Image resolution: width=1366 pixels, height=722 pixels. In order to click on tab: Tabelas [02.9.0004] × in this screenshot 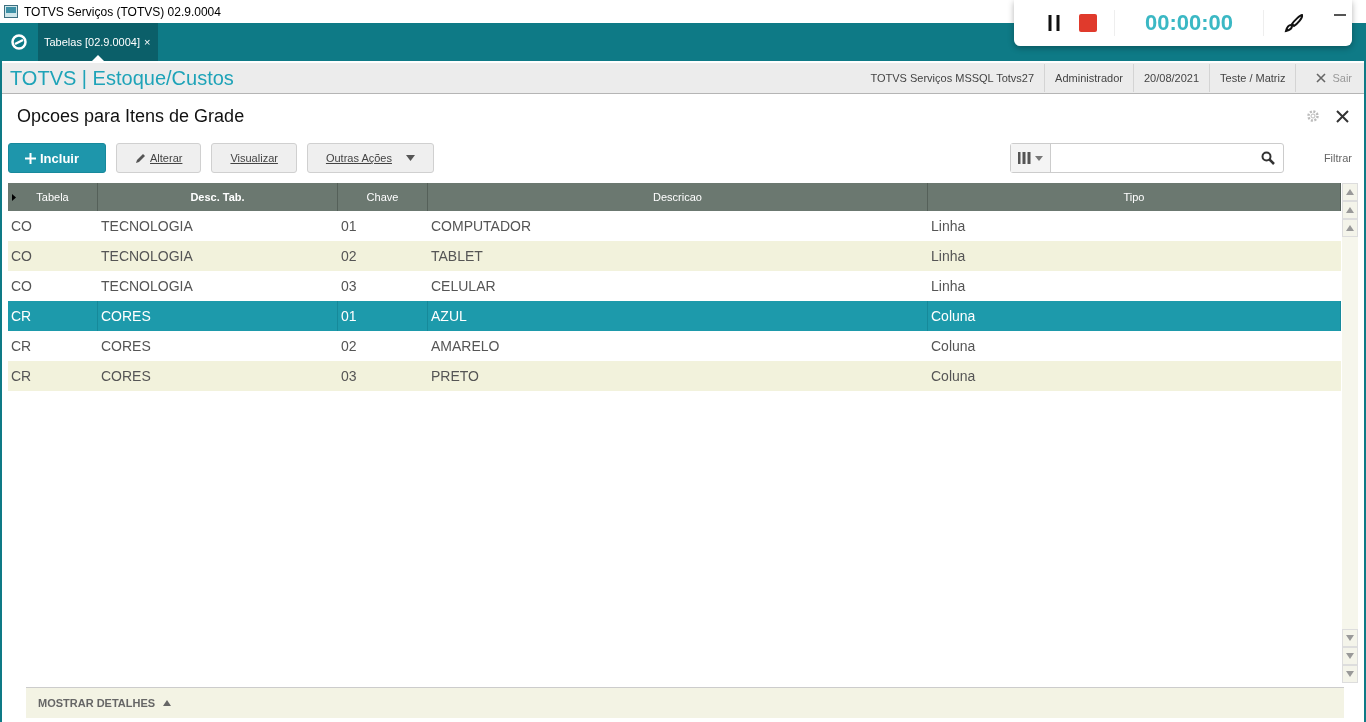, I will do `click(98, 42)`.